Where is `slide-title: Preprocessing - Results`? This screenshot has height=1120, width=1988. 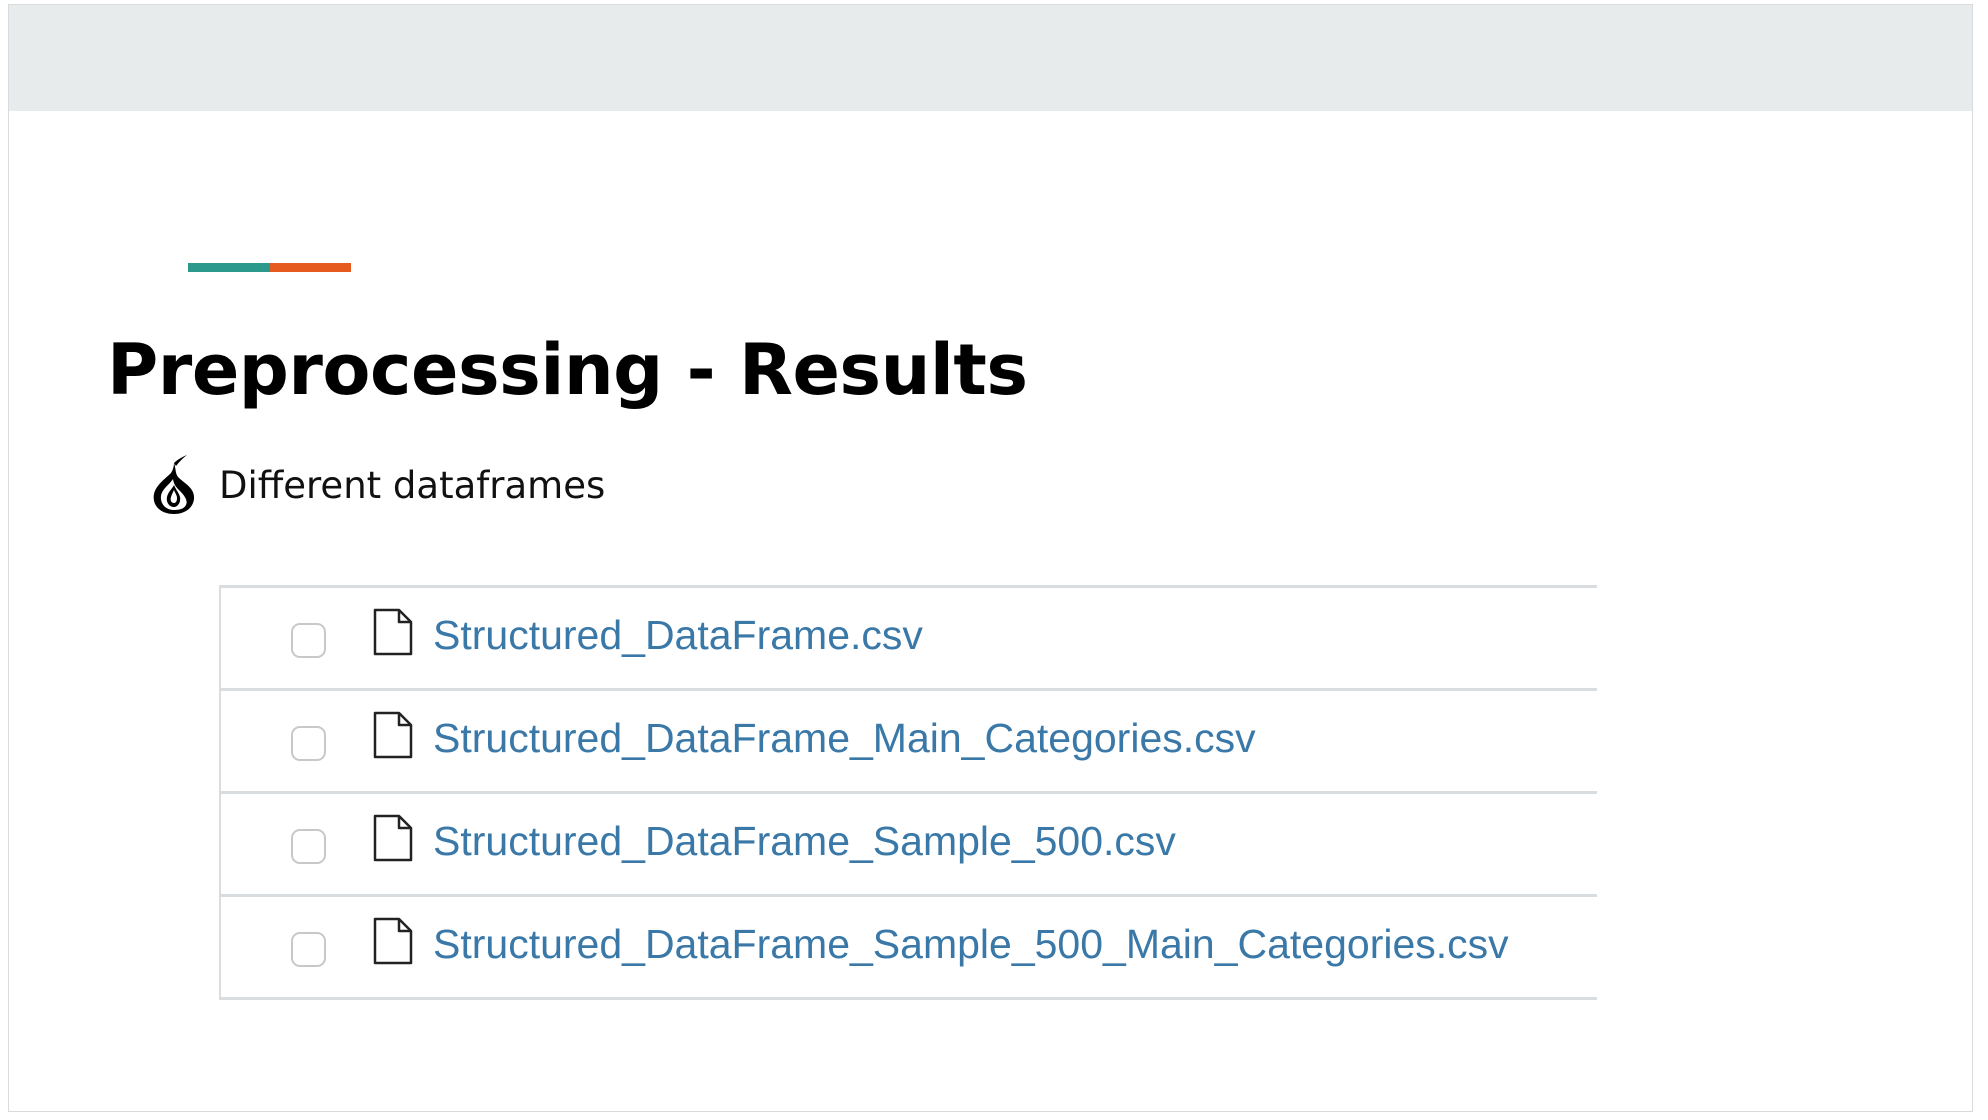
slide-title: Preprocessing - Results is located at coordinates (567, 370).